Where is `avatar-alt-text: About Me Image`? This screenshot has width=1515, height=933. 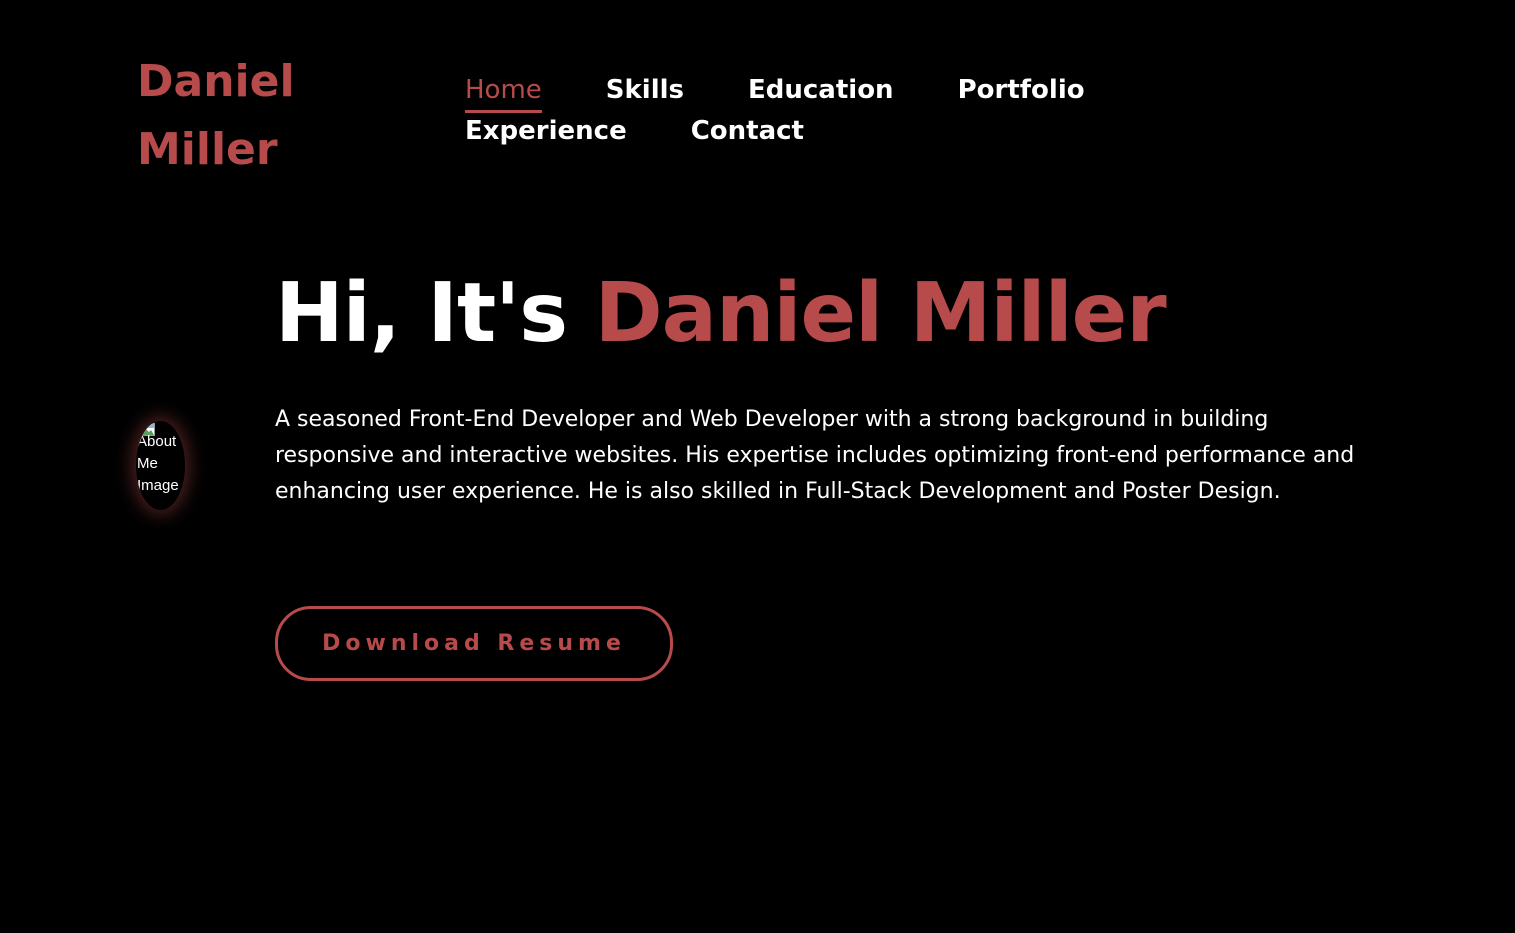 avatar-alt-text: About Me Image is located at coordinates (158, 463).